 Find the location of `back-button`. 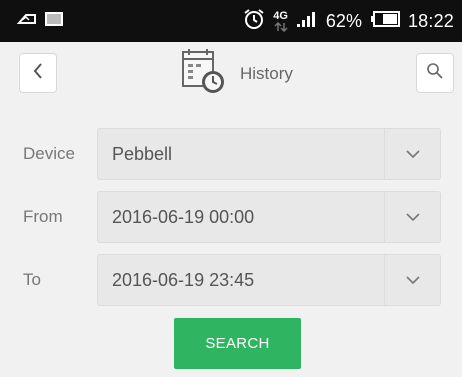

back-button is located at coordinates (38, 73).